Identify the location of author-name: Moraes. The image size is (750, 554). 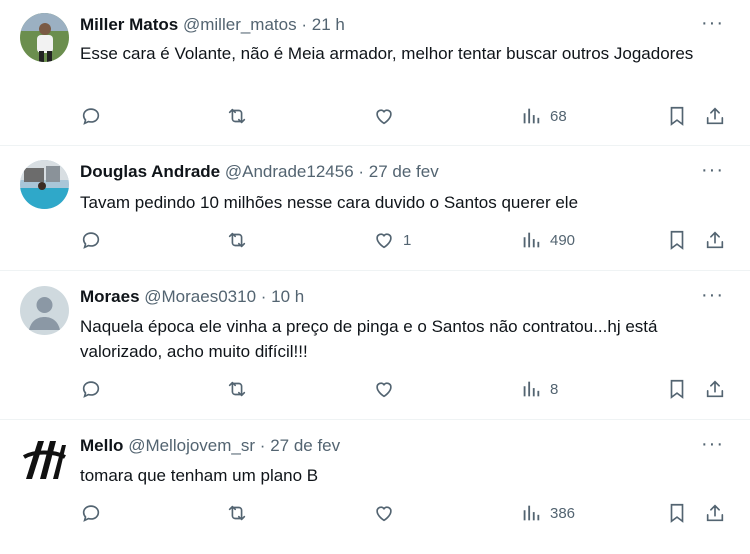
(110, 296).